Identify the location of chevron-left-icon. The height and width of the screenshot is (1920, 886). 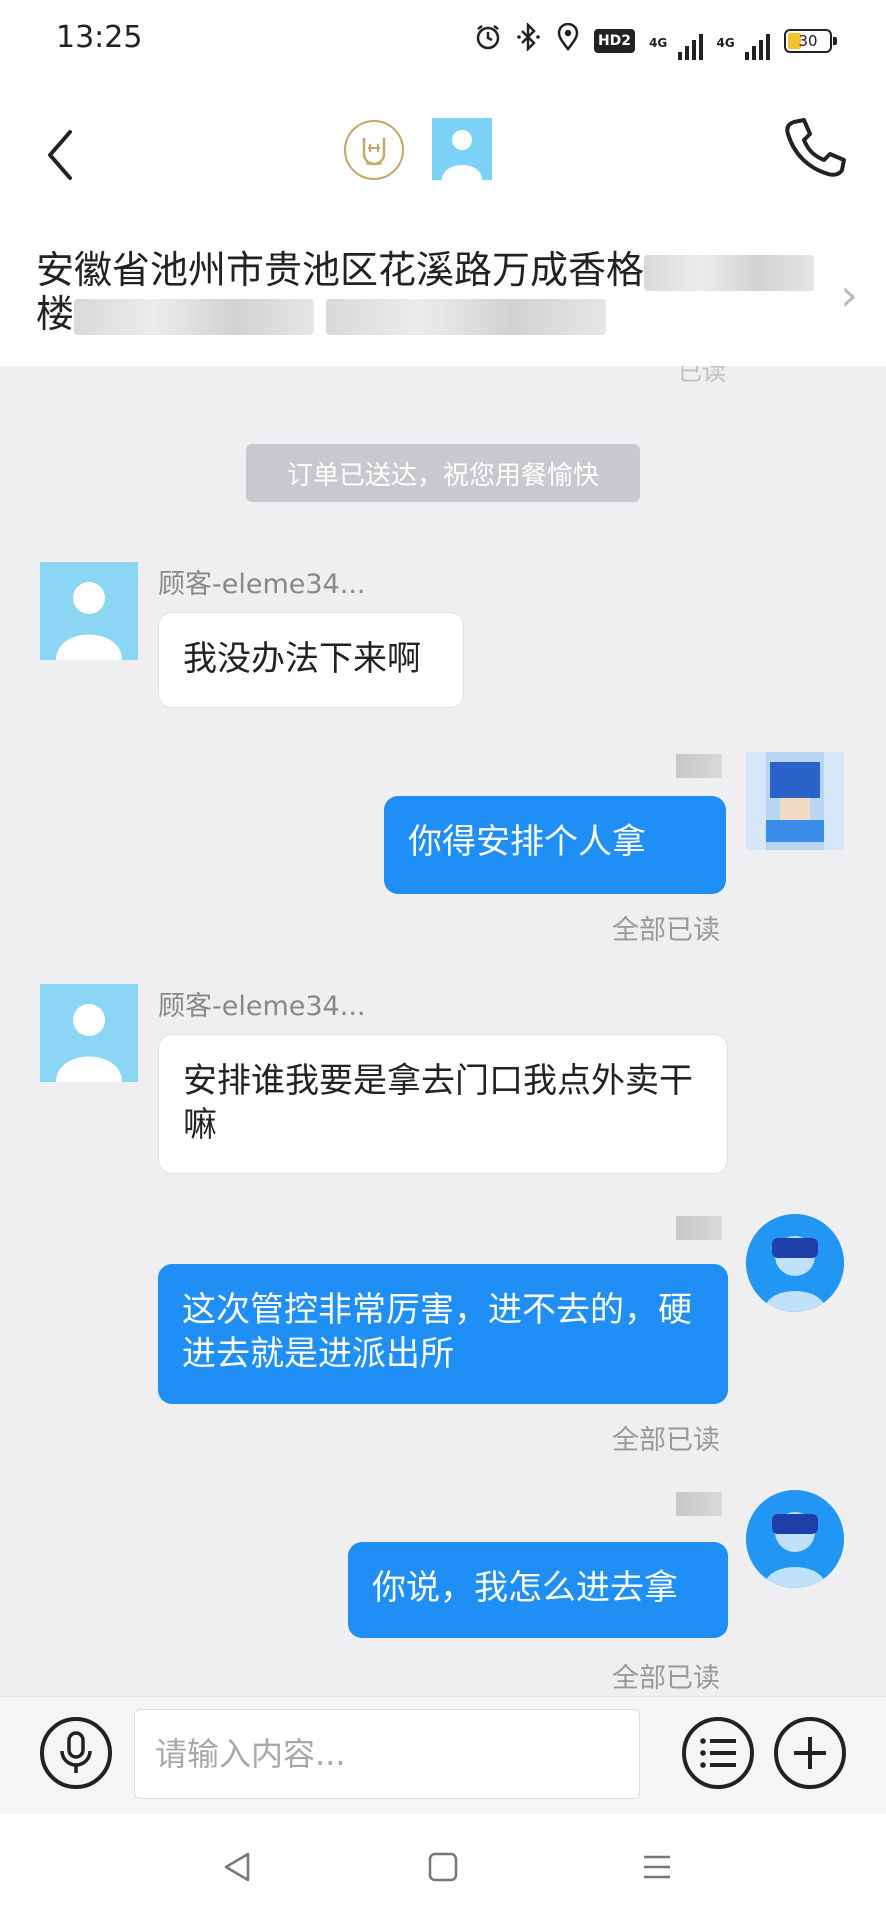
(60, 155).